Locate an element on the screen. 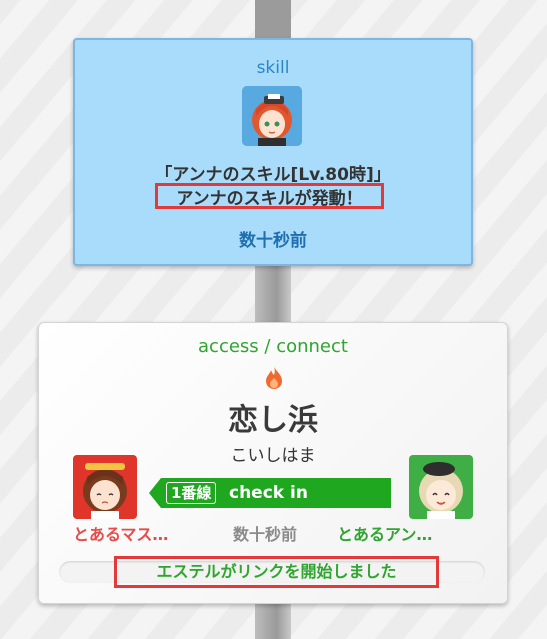 This screenshot has height=639, width=547. skill-name: 「アンナのスキル[Lv.80時]」 is located at coordinates (273, 175).